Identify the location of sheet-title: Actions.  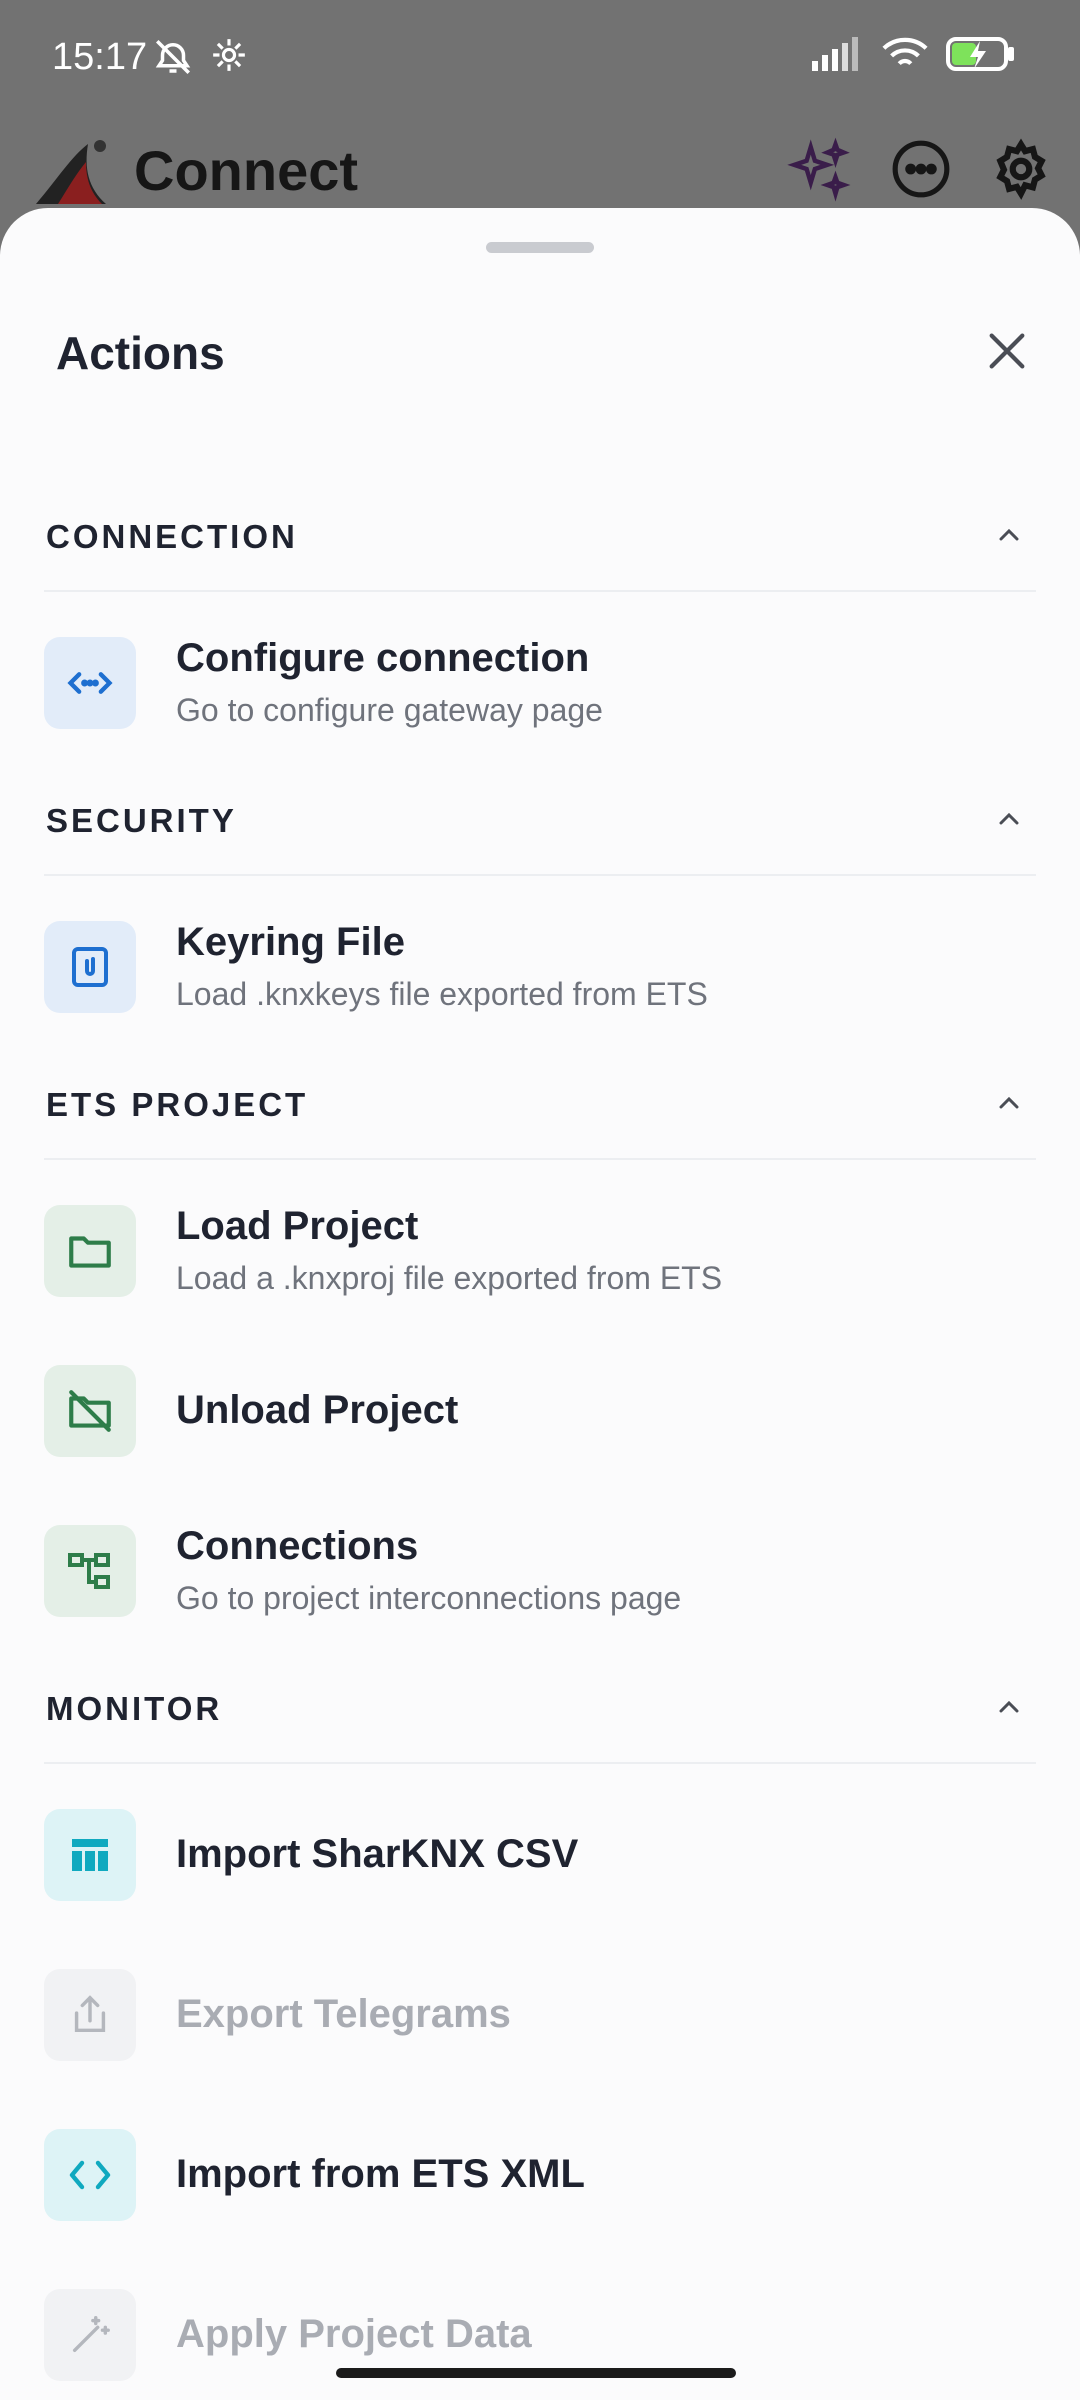
(140, 353).